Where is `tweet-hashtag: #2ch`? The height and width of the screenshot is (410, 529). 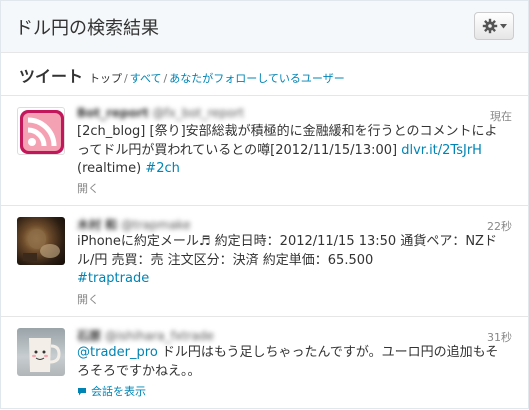
tweet-hashtag: #2ch is located at coordinates (162, 168).